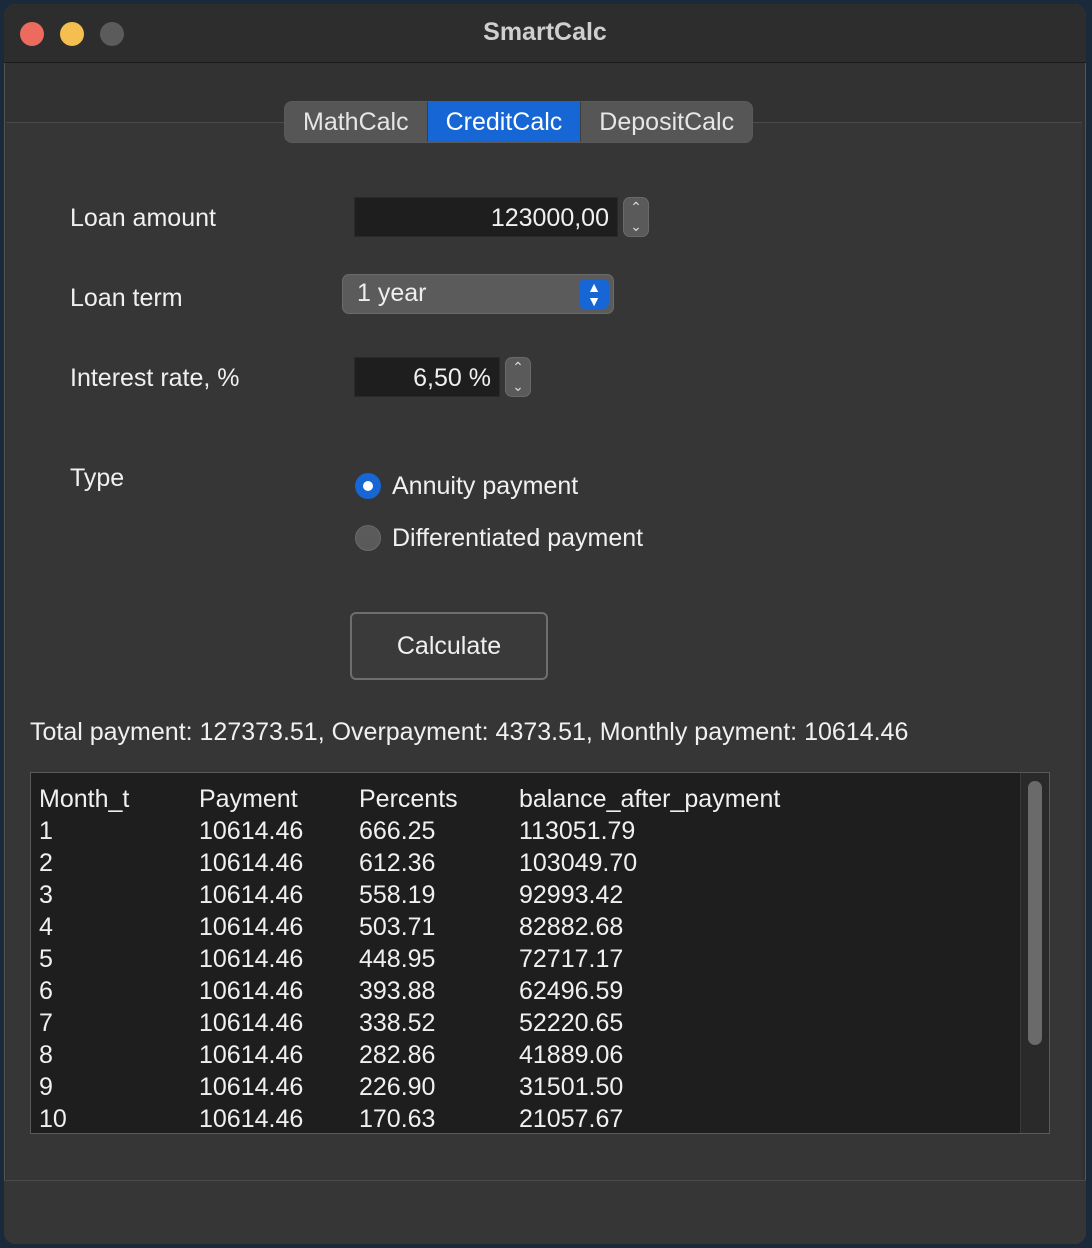 The width and height of the screenshot is (1092, 1248). Describe the element at coordinates (545, 1212) in the screenshot. I see `status-bar` at that location.